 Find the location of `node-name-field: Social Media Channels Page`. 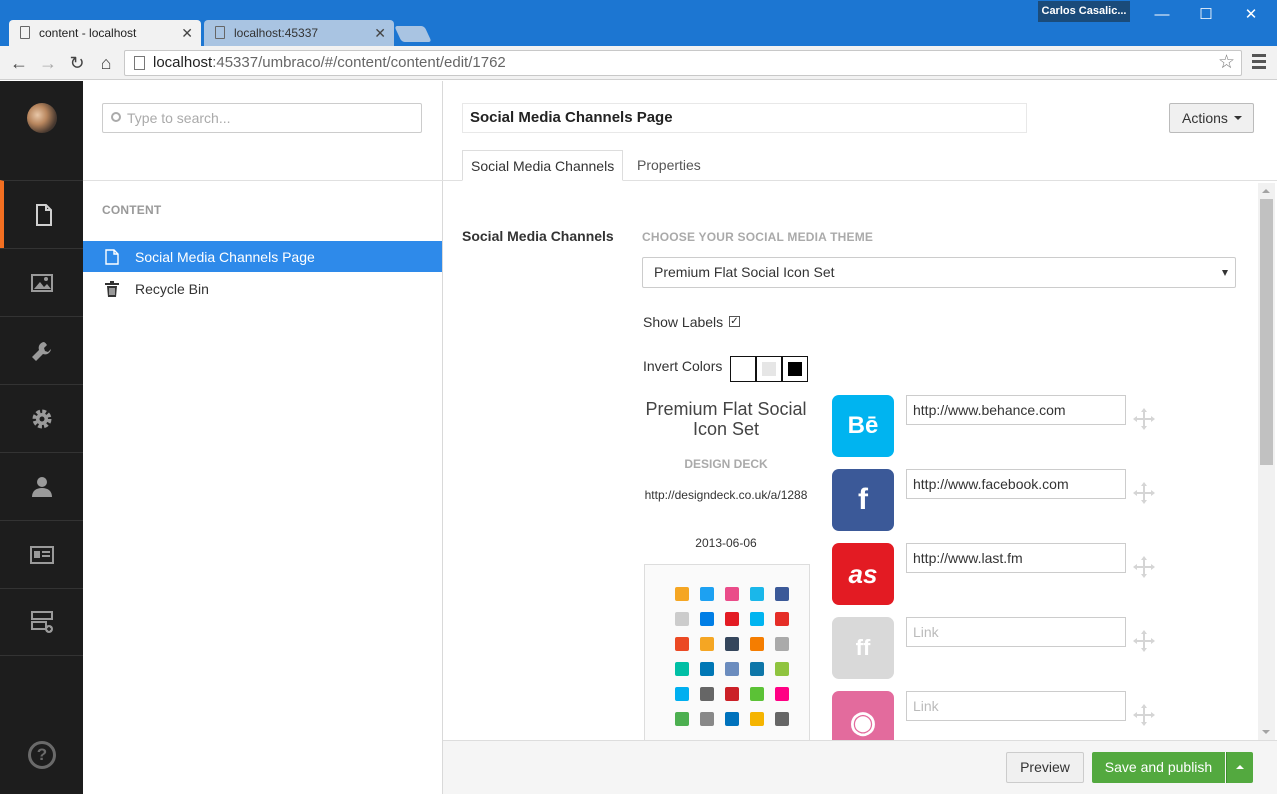

node-name-field: Social Media Channels Page is located at coordinates (744, 118).